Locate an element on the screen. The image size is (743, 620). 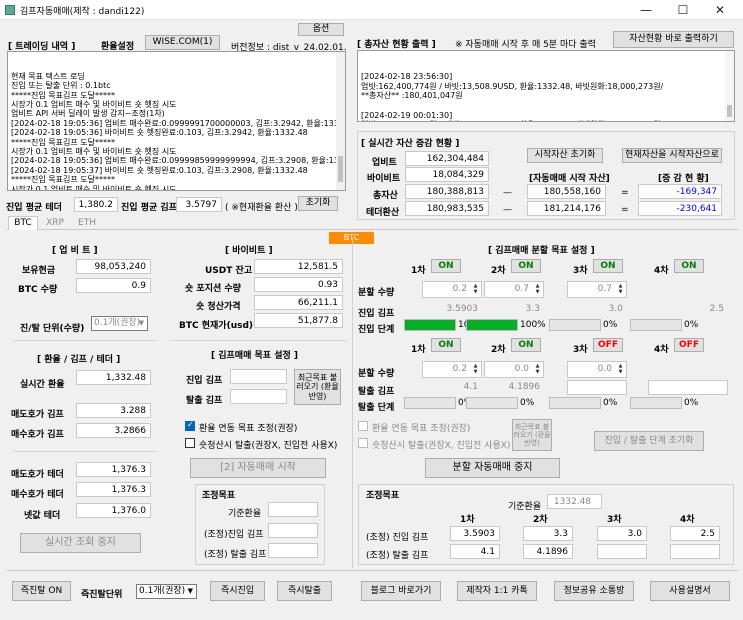
title-bar: 김프자동매매(제작 : dandi122) — ☐ ✕ is located at coordinates (371, 10).